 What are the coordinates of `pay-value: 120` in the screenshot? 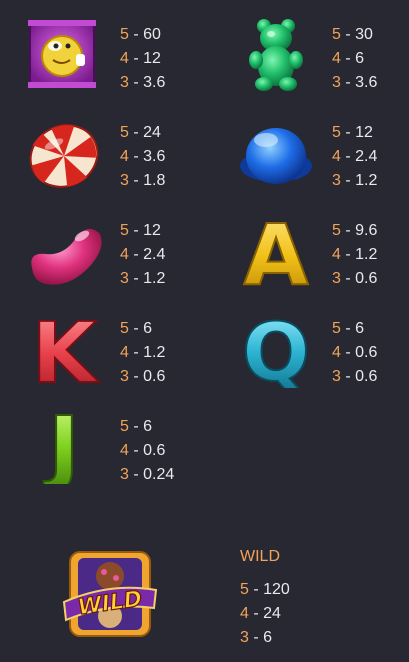 It's located at (276, 589).